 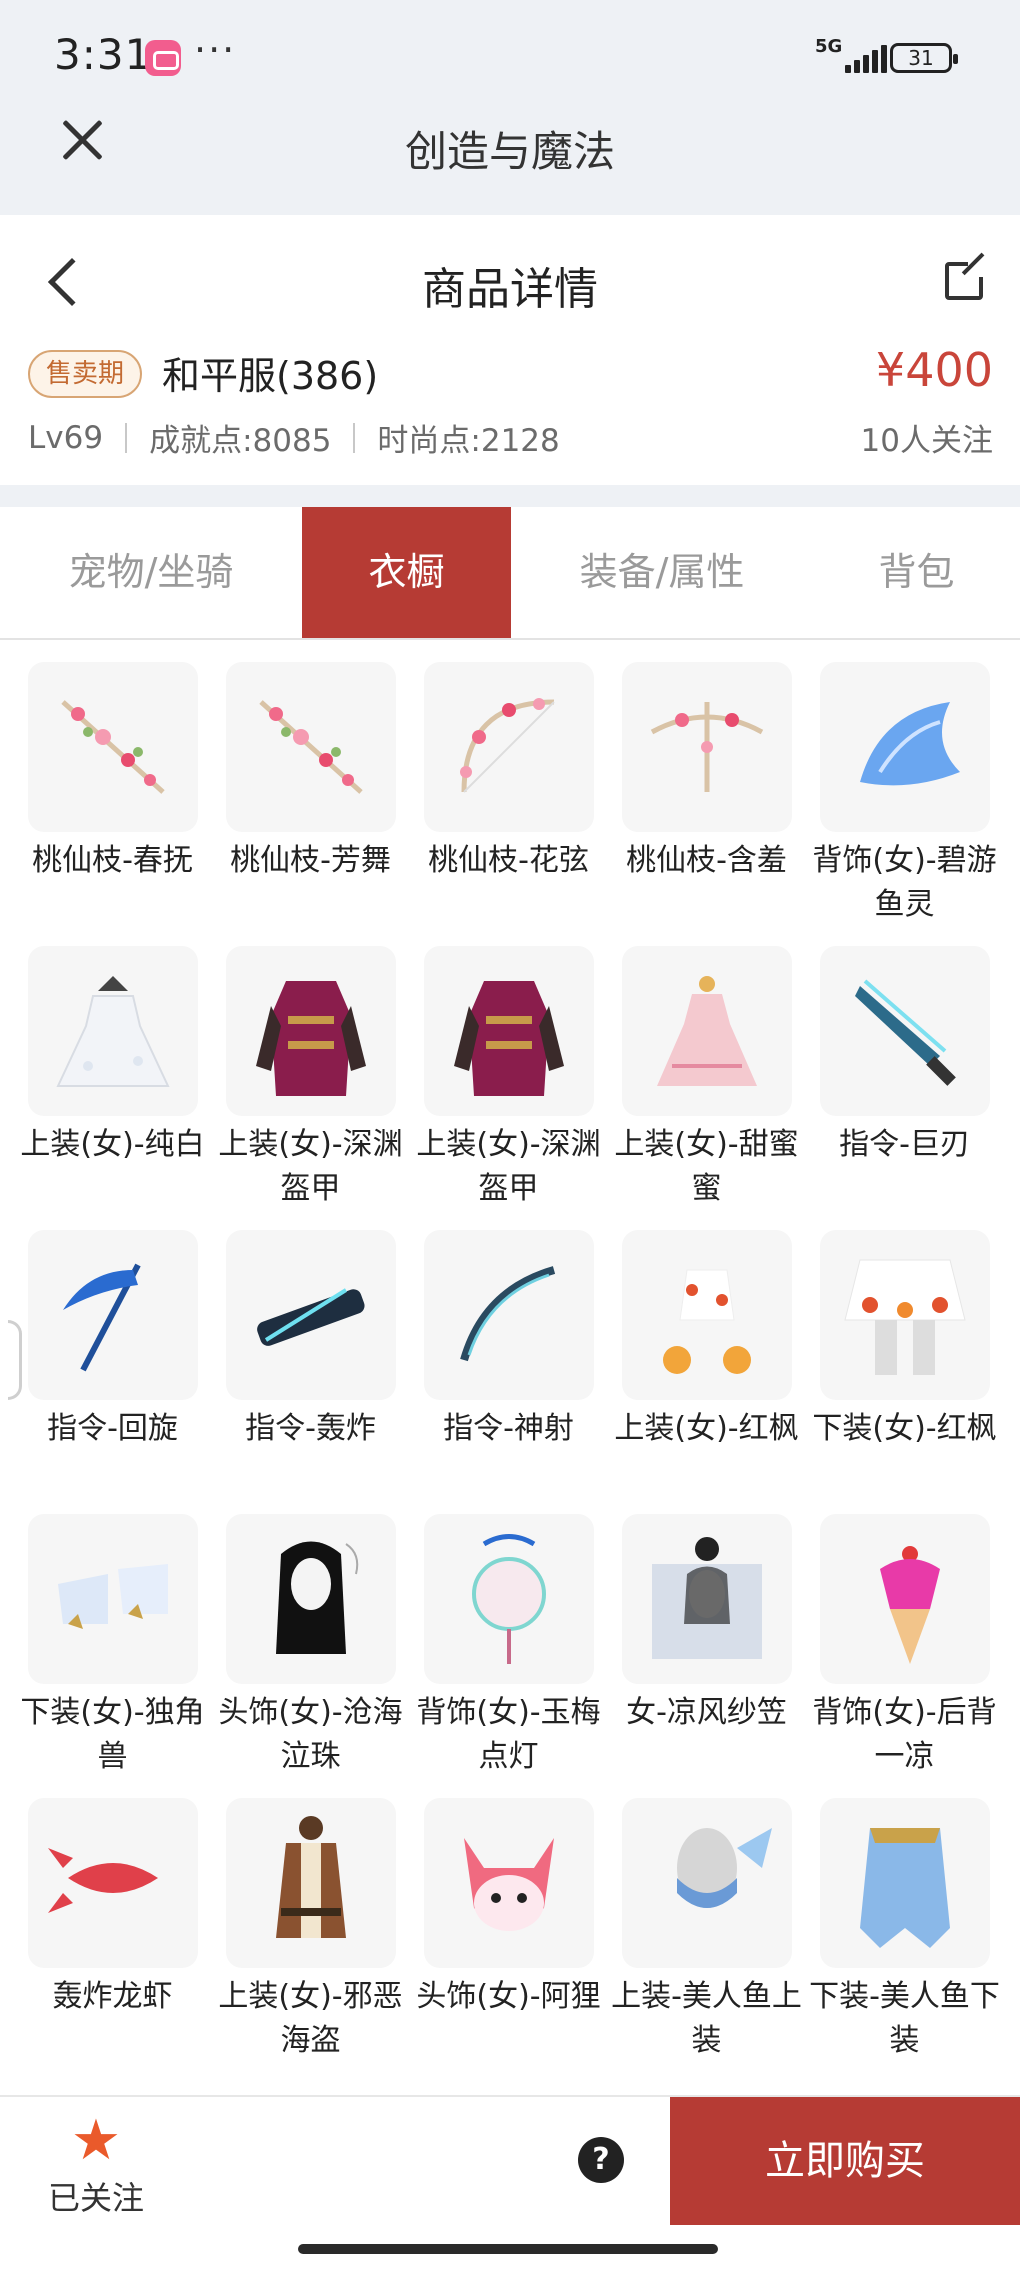 I want to click on wardrobe-item-label: 下装-美人鱼下装, so click(x=904, y=2018).